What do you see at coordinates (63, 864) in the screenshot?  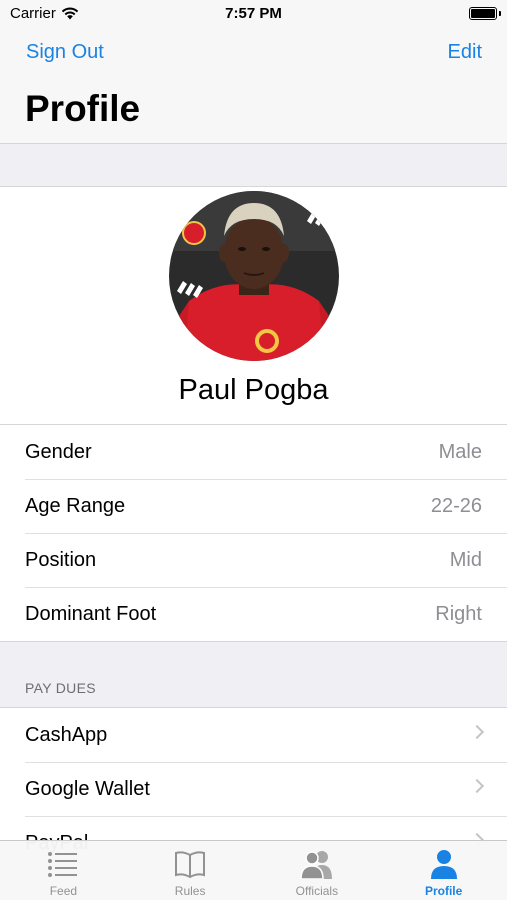 I see `list-icon` at bounding box center [63, 864].